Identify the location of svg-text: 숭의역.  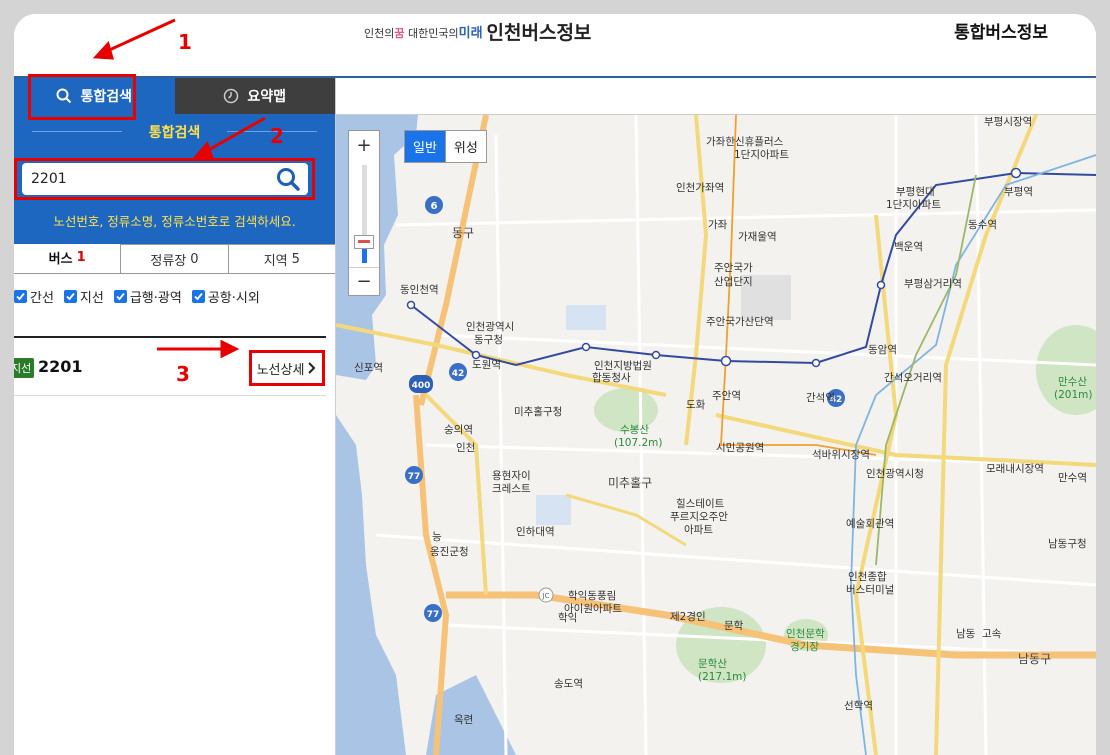
(458, 430).